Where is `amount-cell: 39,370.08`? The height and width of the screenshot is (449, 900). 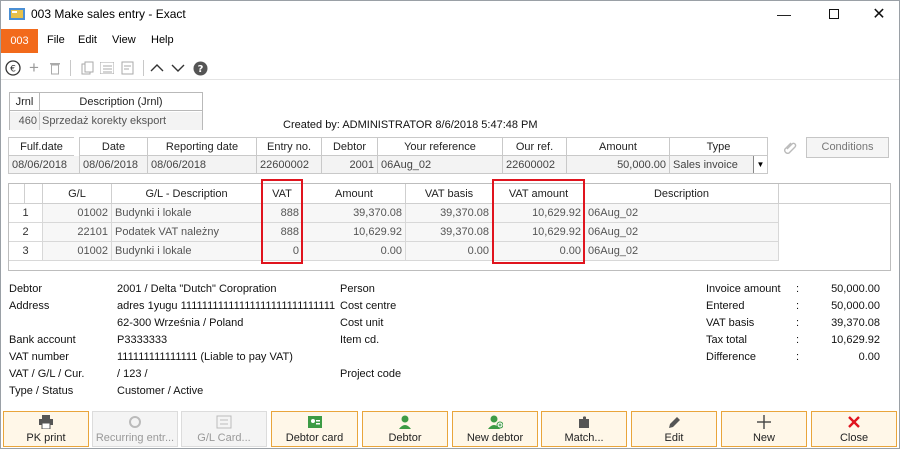
amount-cell: 39,370.08 is located at coordinates (354, 213).